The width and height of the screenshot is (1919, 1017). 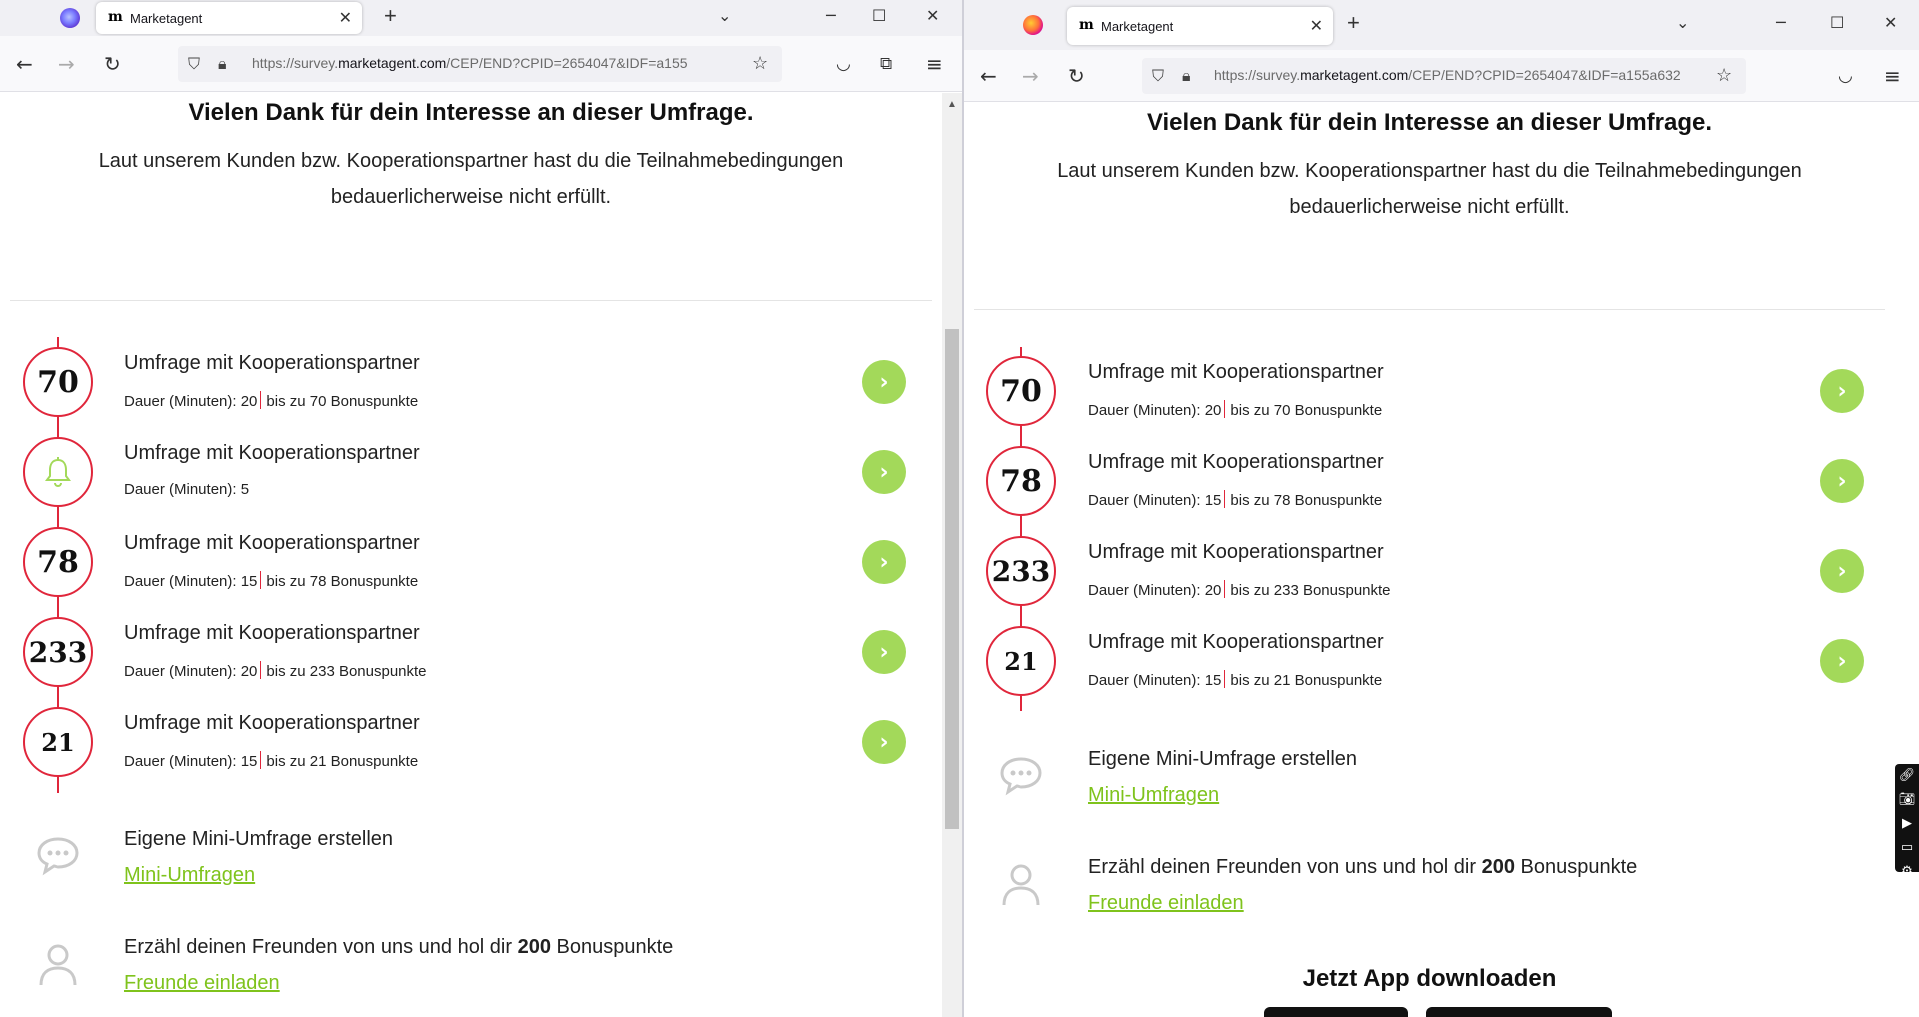 I want to click on video-icon: ▶, so click(x=1907, y=824).